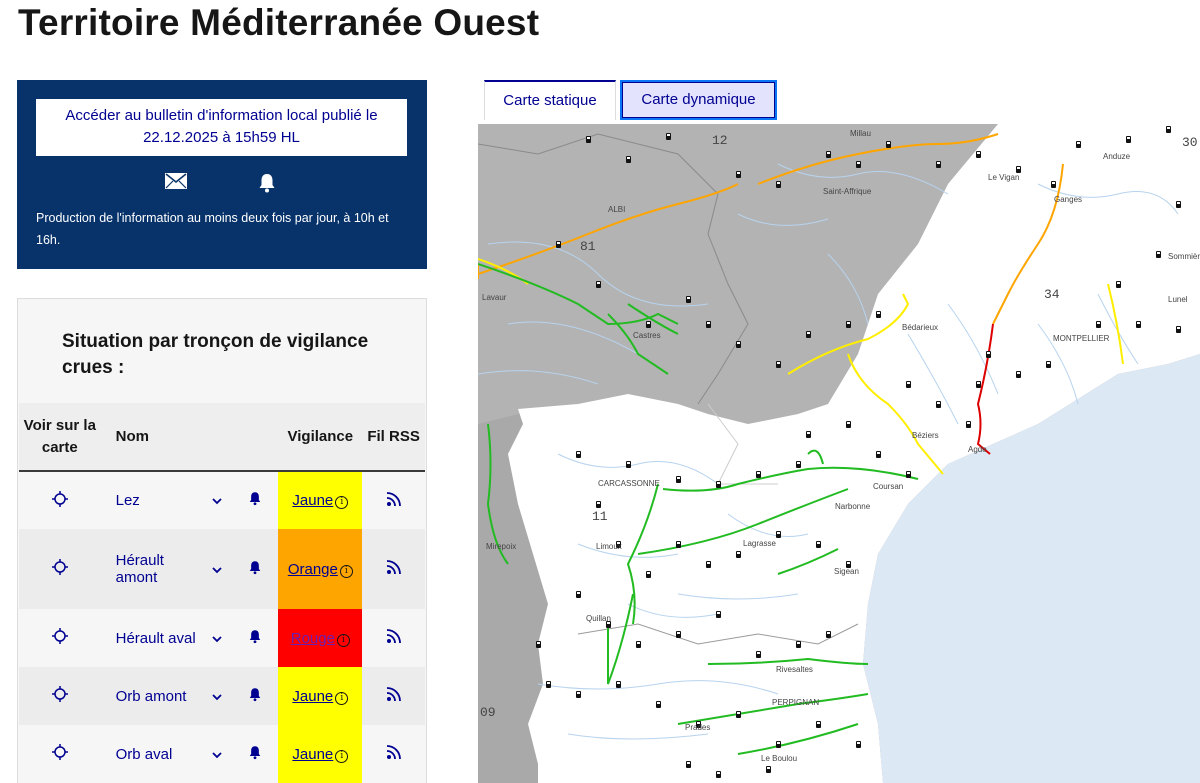 Image resolution: width=1200 pixels, height=783 pixels. Describe the element at coordinates (151, 638) in the screenshot. I see `section-name: Hérault aval` at that location.